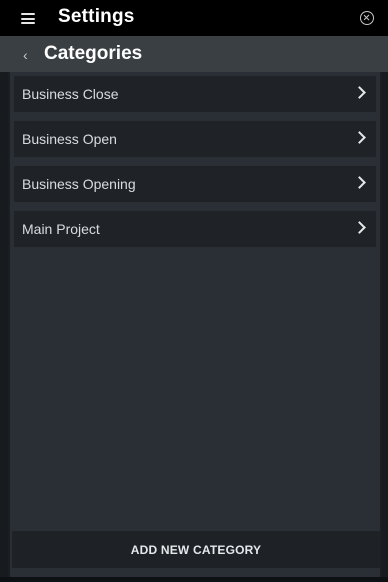 This screenshot has width=388, height=582. What do you see at coordinates (195, 139) in the screenshot?
I see `list-item: Business Open` at bounding box center [195, 139].